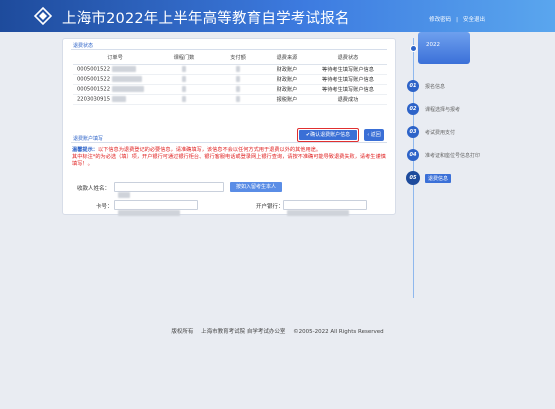  I want to click on col-source: 退费来源, so click(287, 58).